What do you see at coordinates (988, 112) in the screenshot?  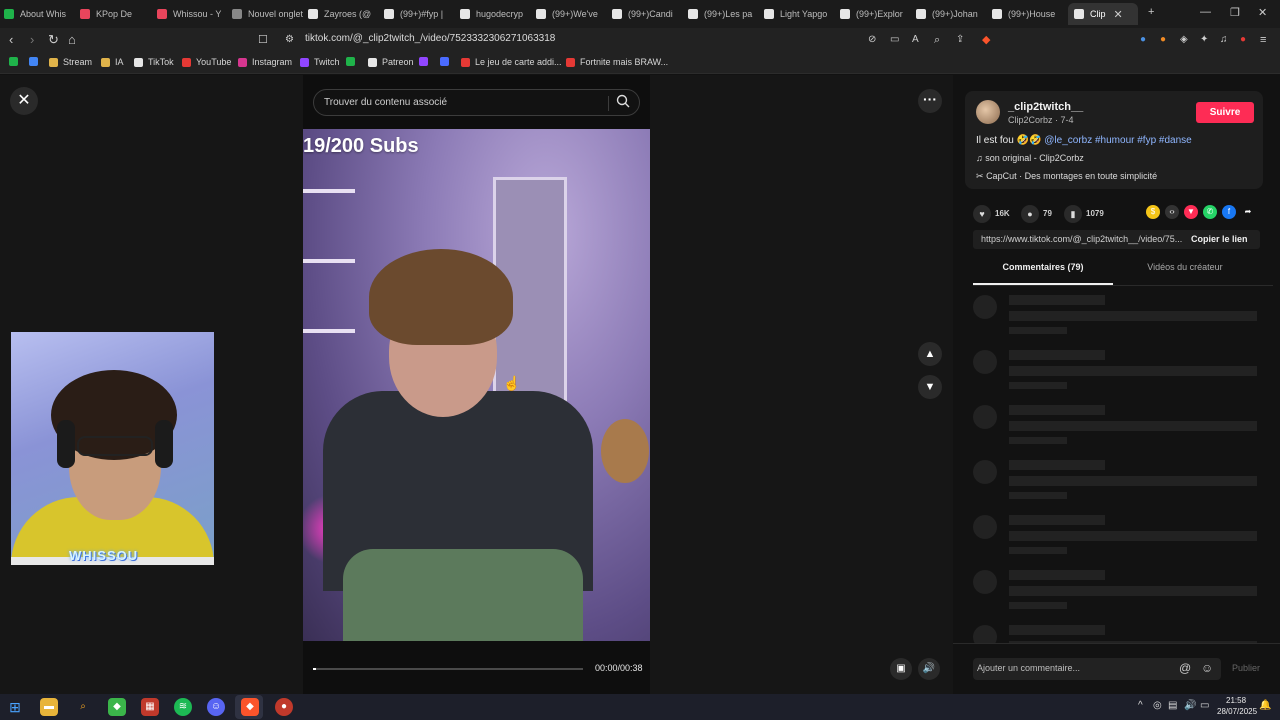 I see `avatar` at bounding box center [988, 112].